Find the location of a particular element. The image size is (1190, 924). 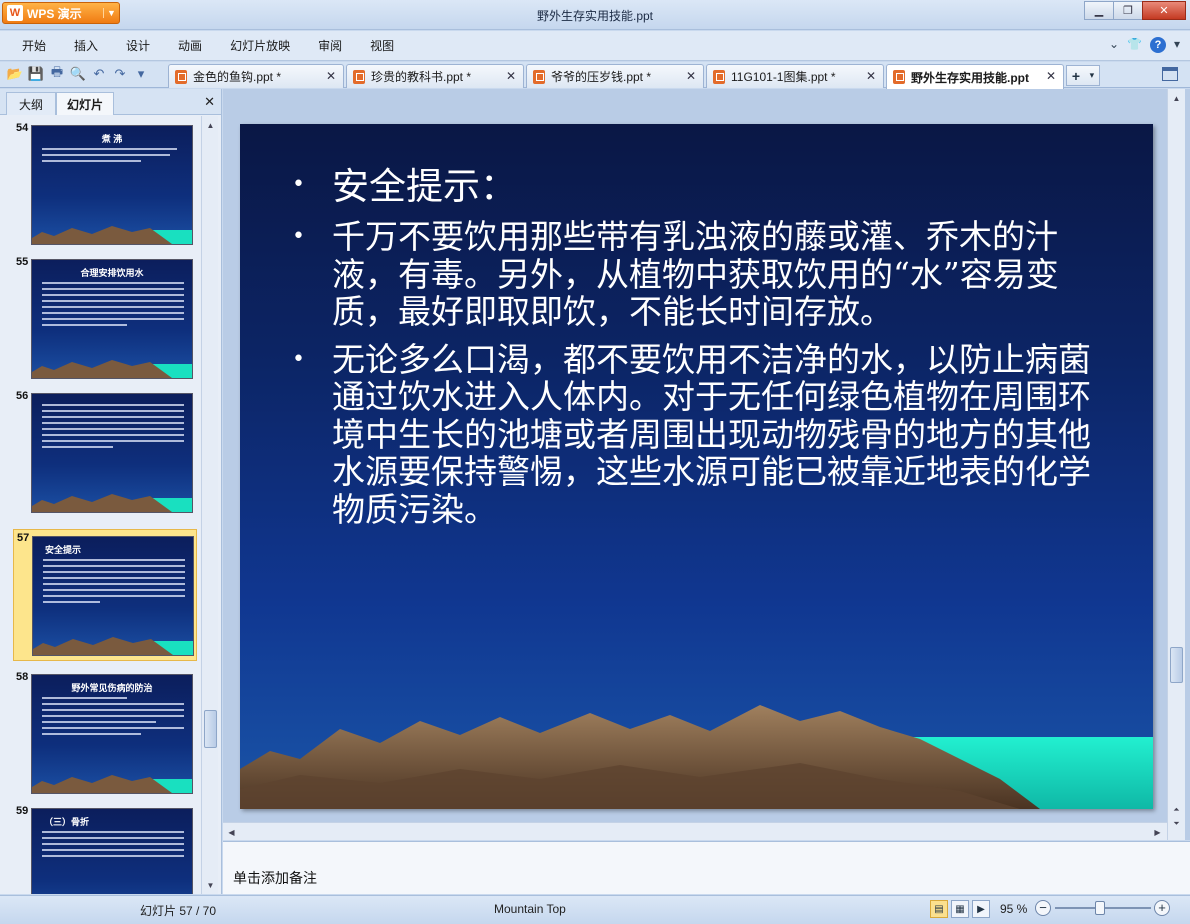

doc-tab-3: 爷爷的压岁钱.ppt * ✕ is located at coordinates (615, 76).